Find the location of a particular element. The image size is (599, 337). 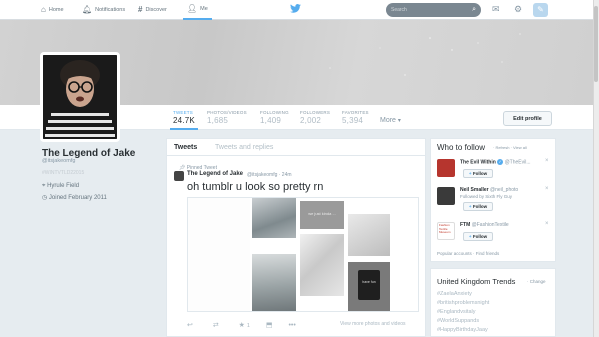

pocket-icon: ⬒ is located at coordinates (269, 325).